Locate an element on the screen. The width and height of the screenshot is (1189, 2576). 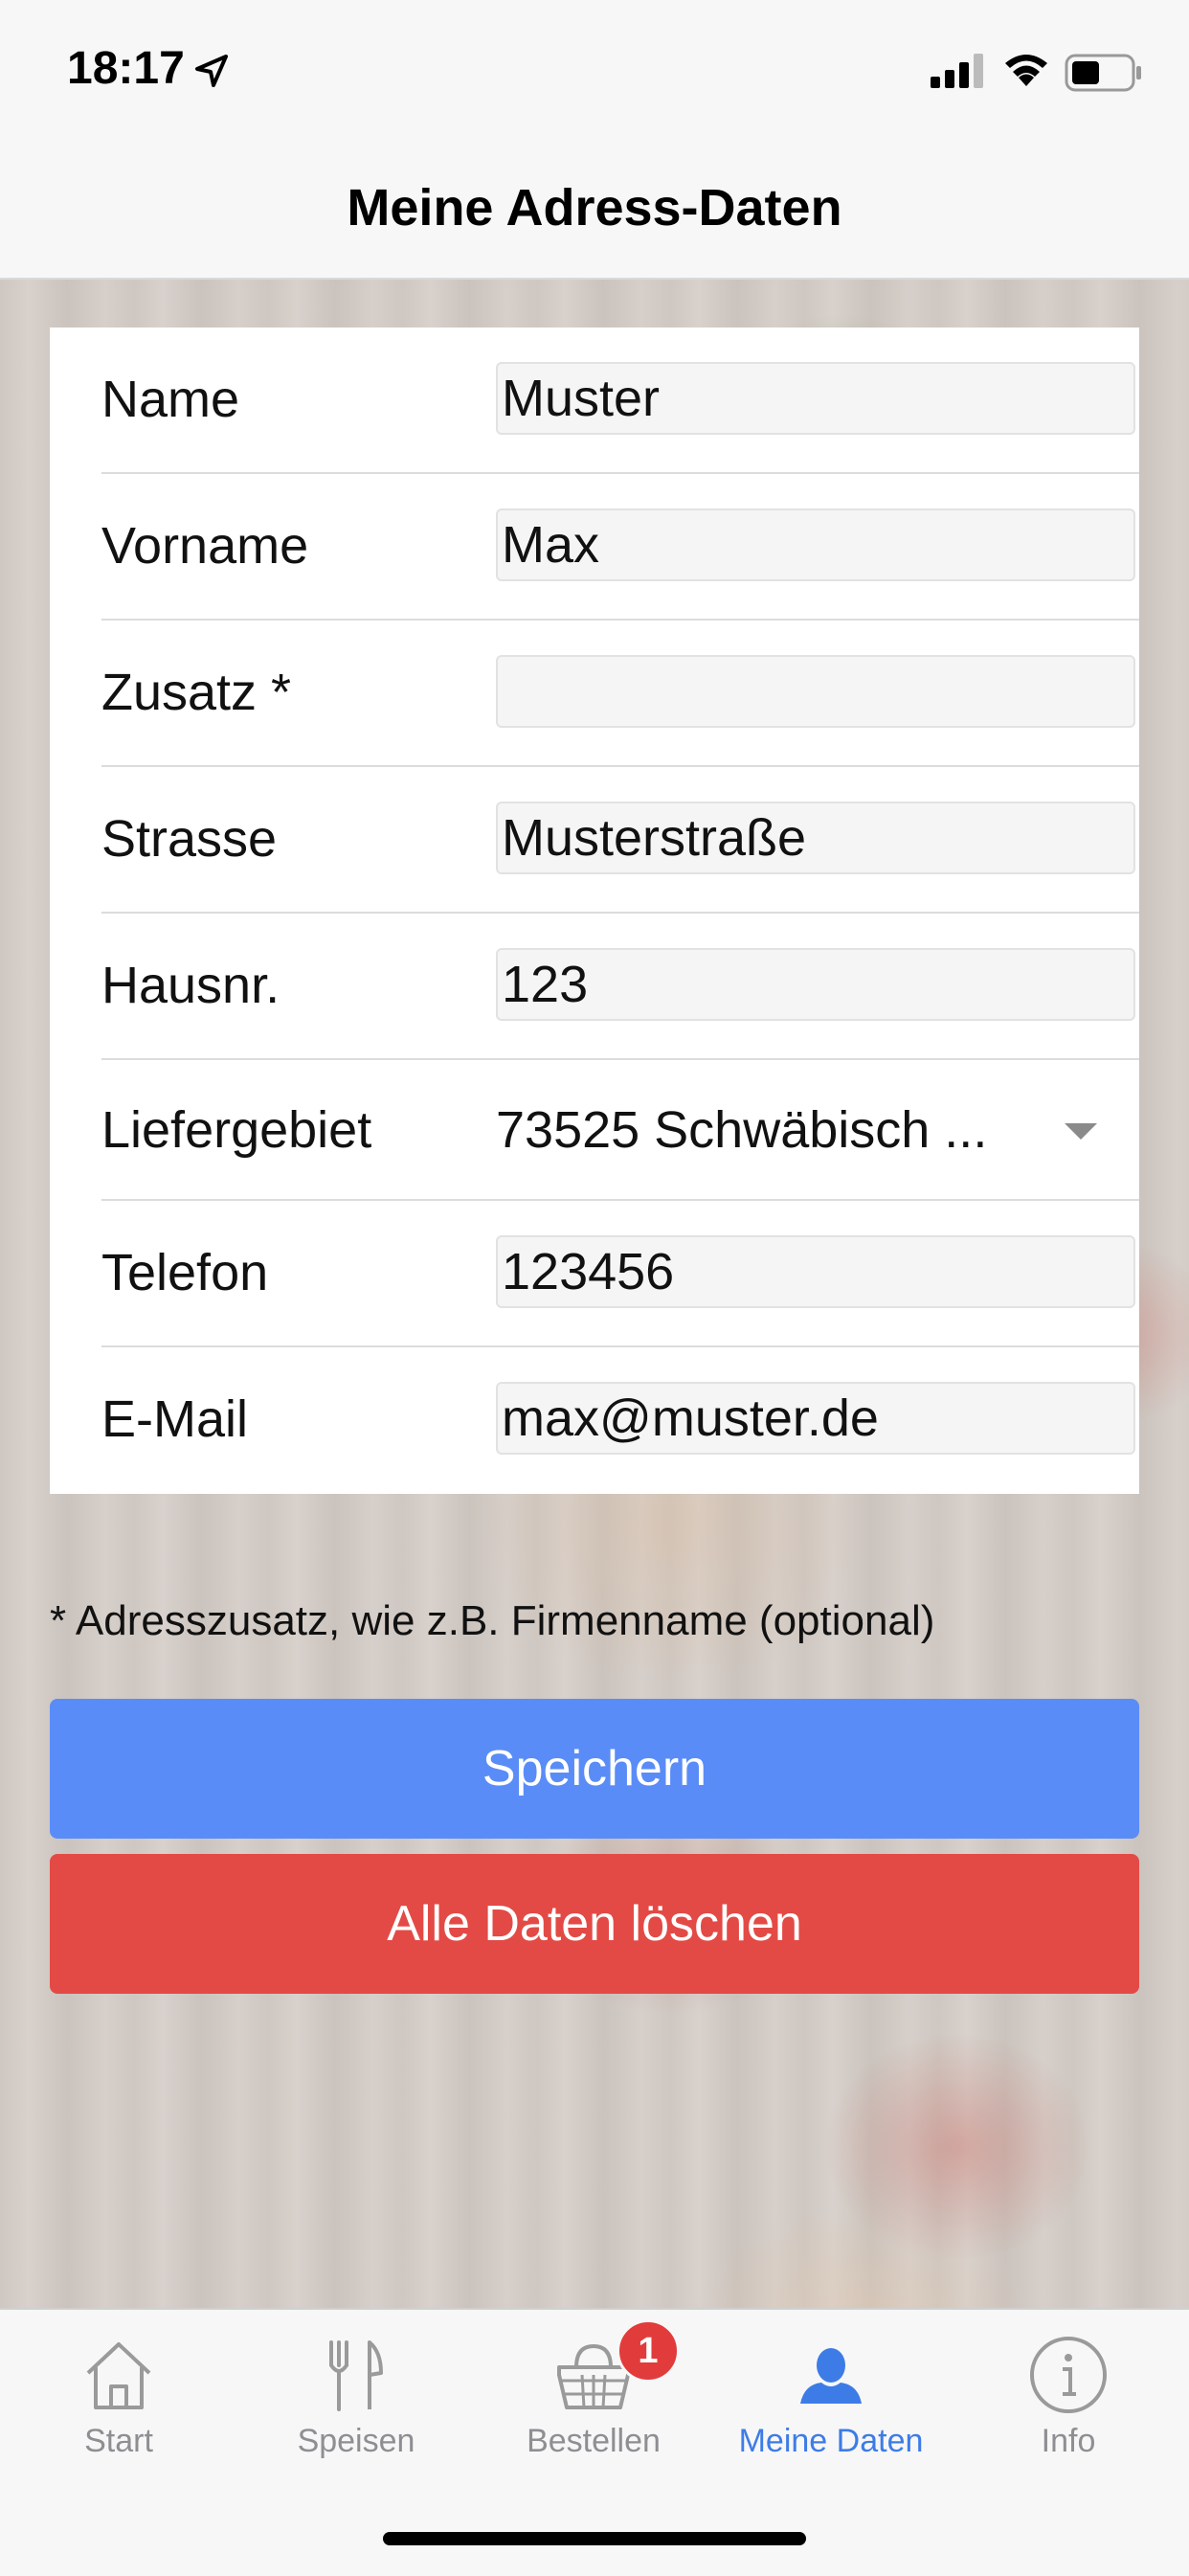
zusatz-label: Zusatz * is located at coordinates (196, 692).